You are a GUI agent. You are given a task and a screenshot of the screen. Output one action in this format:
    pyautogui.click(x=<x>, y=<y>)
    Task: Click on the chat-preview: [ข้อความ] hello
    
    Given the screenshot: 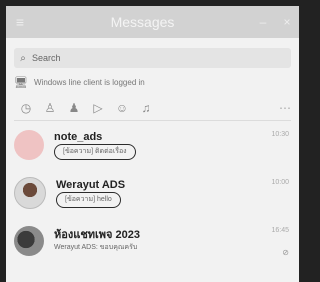 What is the action you would take?
    pyautogui.click(x=173, y=200)
    